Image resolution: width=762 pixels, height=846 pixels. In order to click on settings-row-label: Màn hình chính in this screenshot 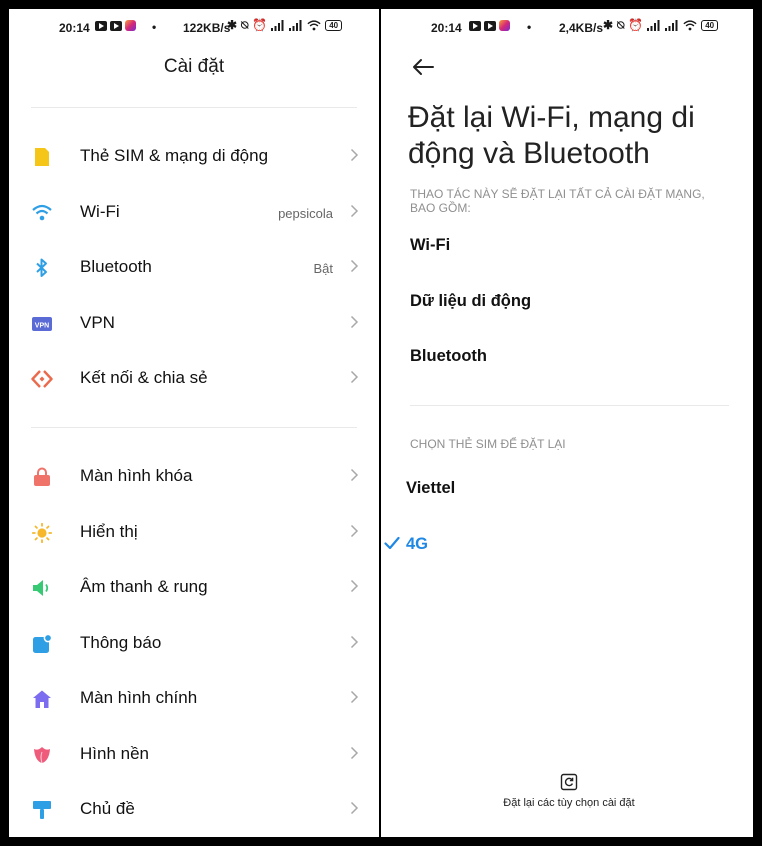, I will do `click(139, 697)`.